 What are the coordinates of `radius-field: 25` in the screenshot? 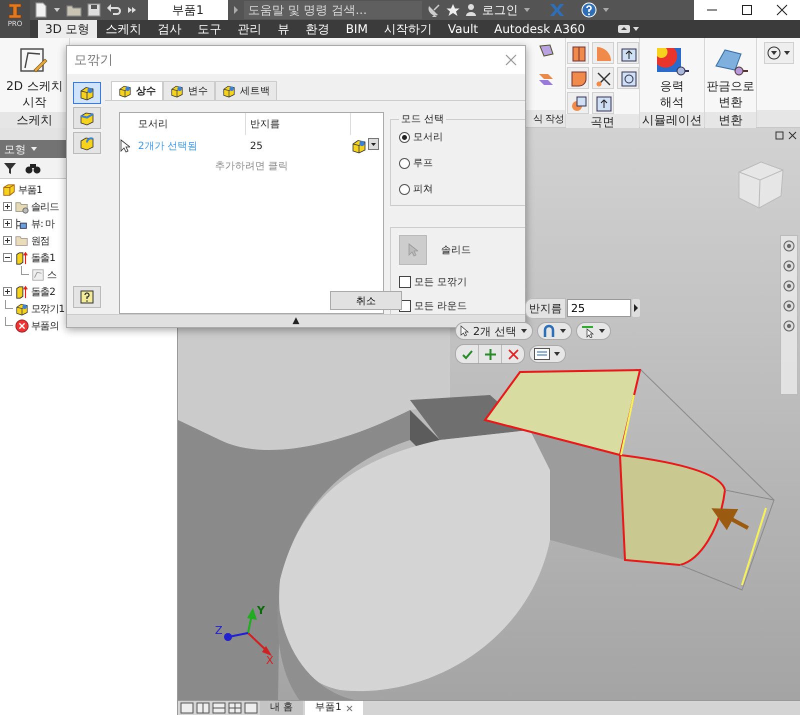 It's located at (599, 308).